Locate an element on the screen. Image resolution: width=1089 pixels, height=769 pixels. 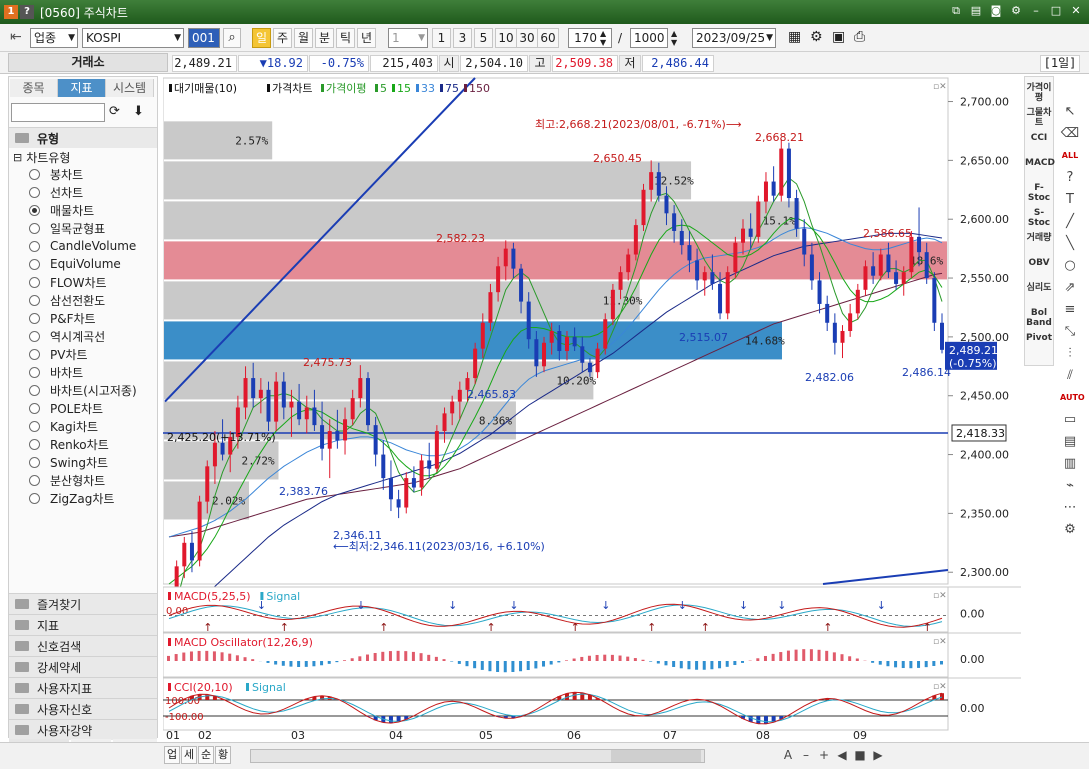
legend-item: 가격차트 is located at coordinates (292, 88).